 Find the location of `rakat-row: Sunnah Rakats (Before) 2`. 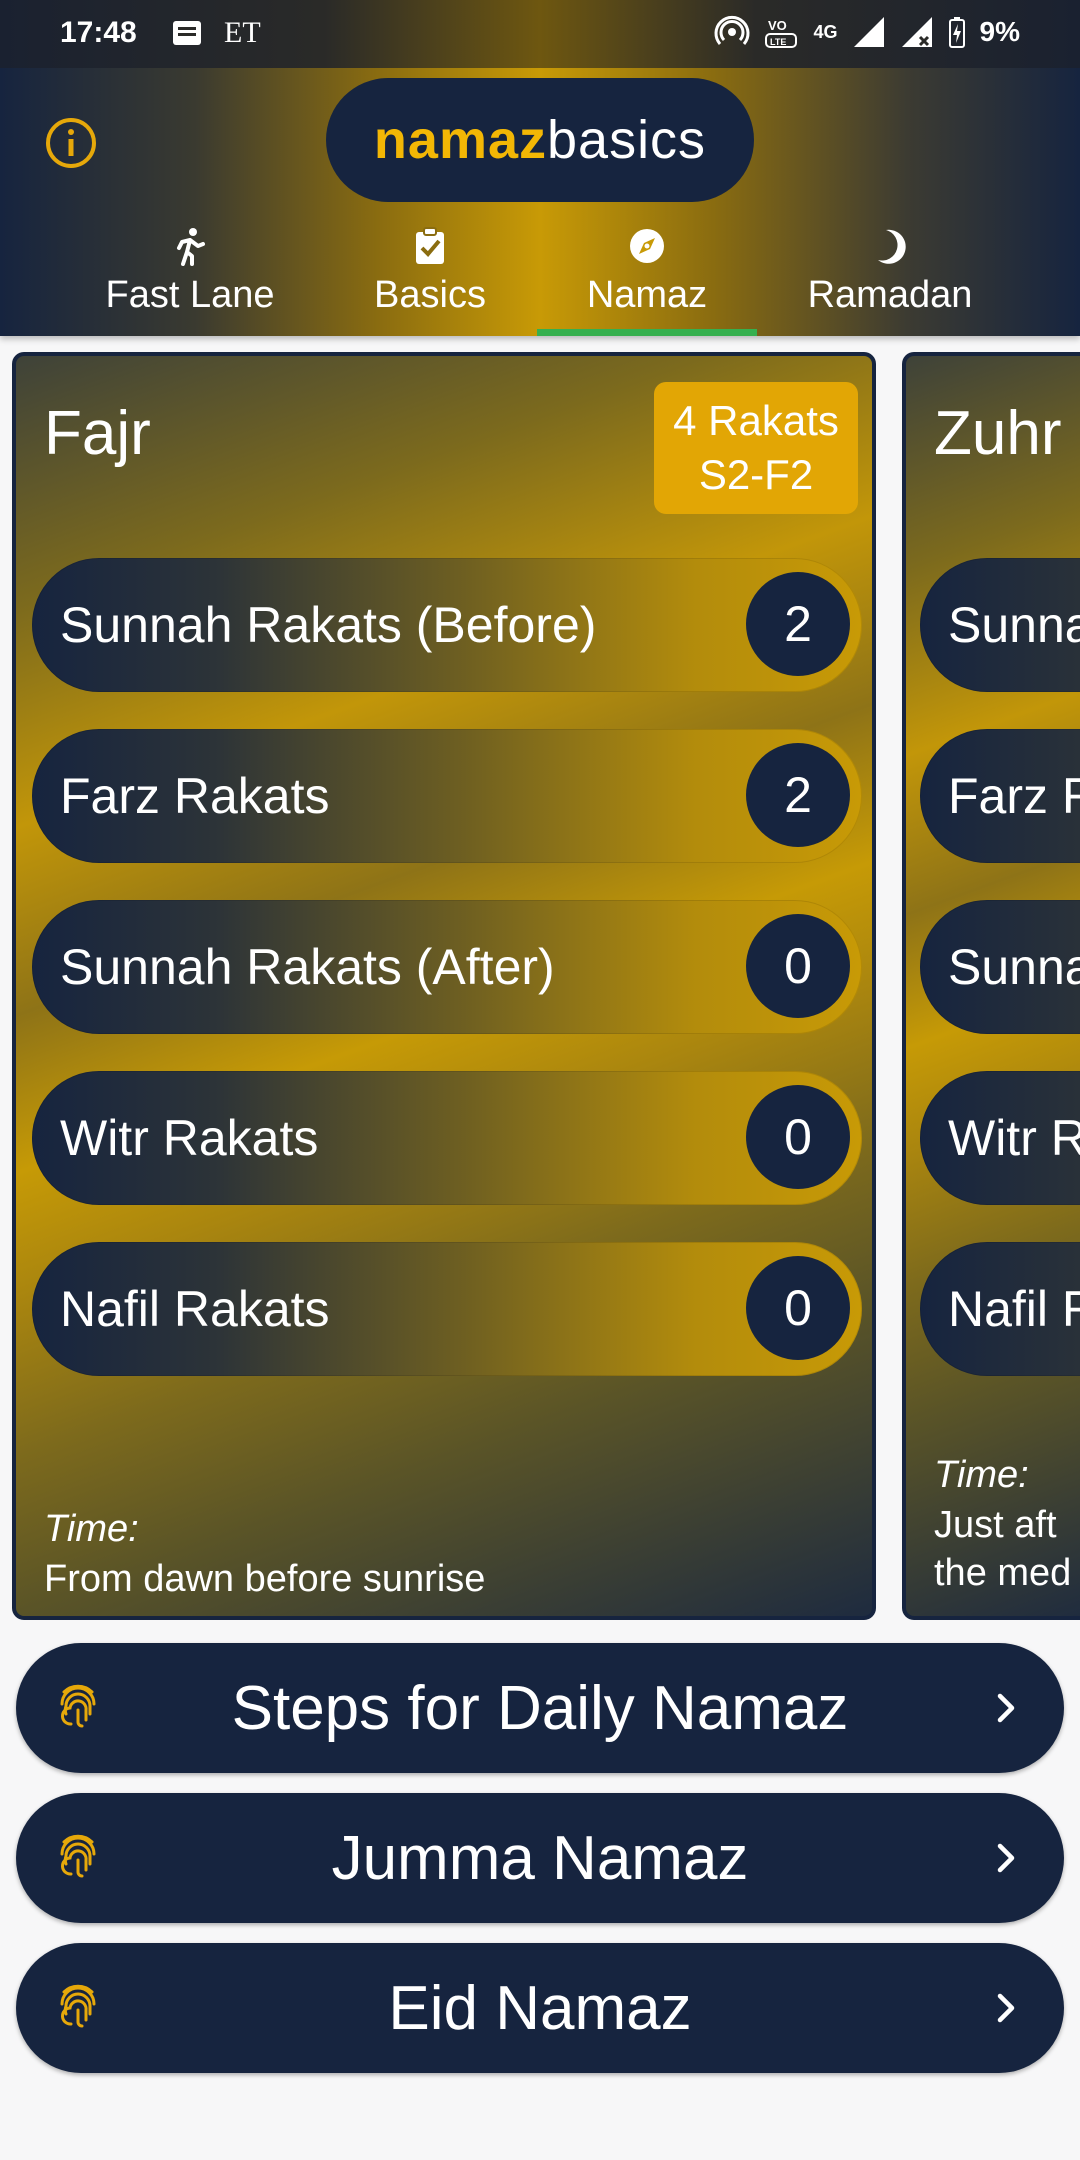

rakat-row: Sunnah Rakats (Before) 2 is located at coordinates (447, 625).